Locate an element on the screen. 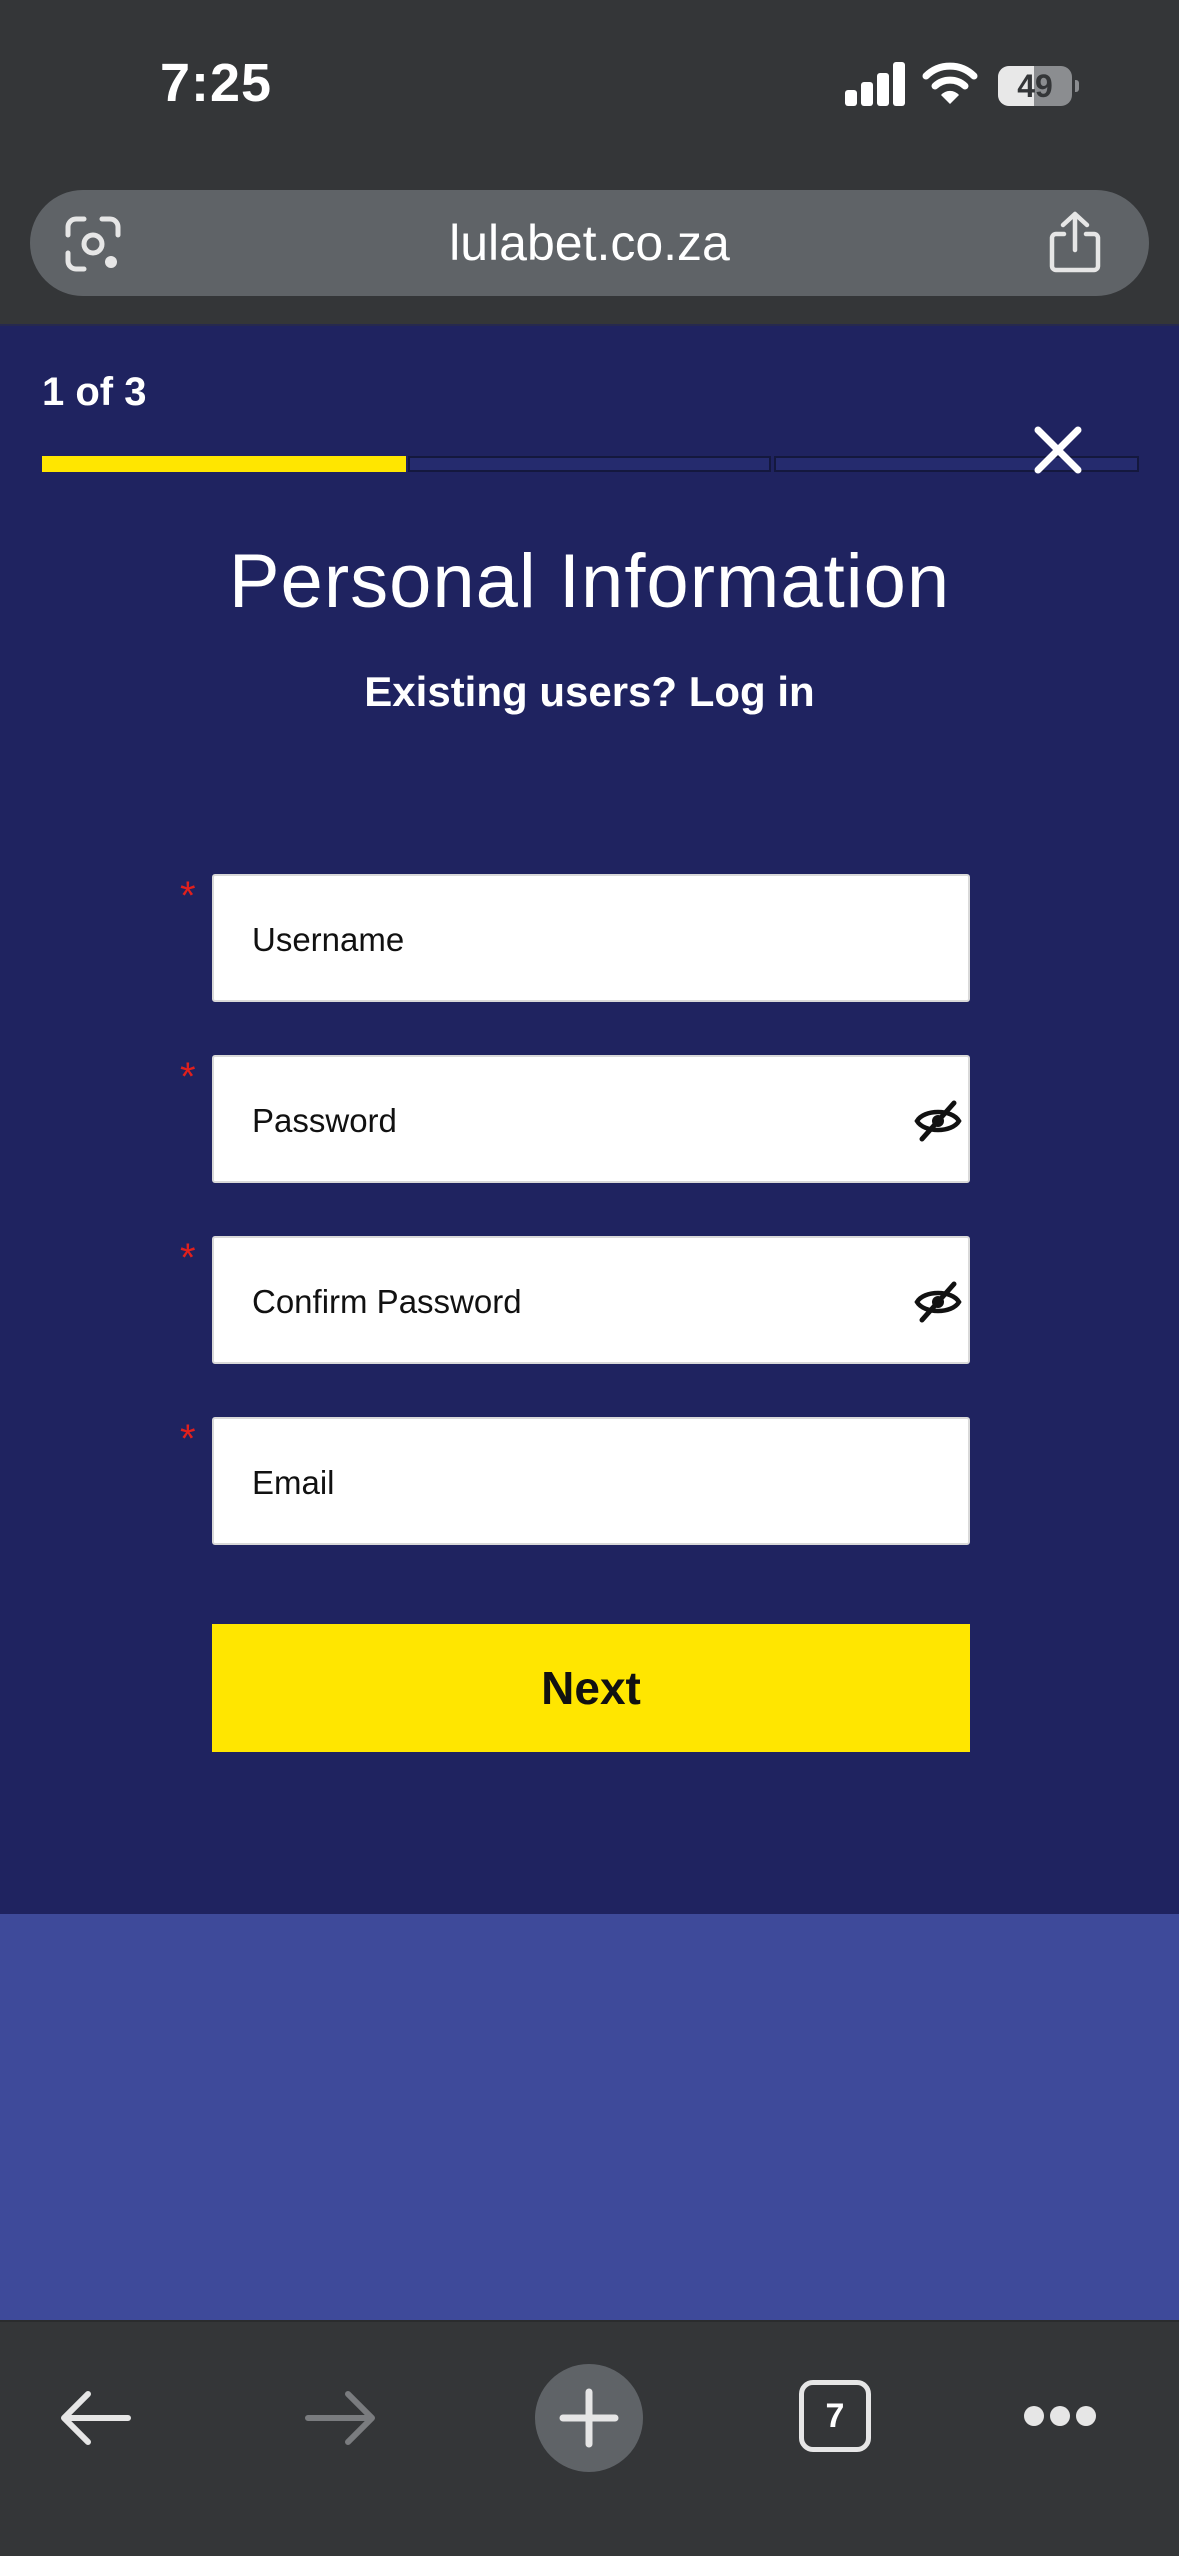 Image resolution: width=1179 pixels, height=2556 pixels. username-input: Username is located at coordinates (591, 938).